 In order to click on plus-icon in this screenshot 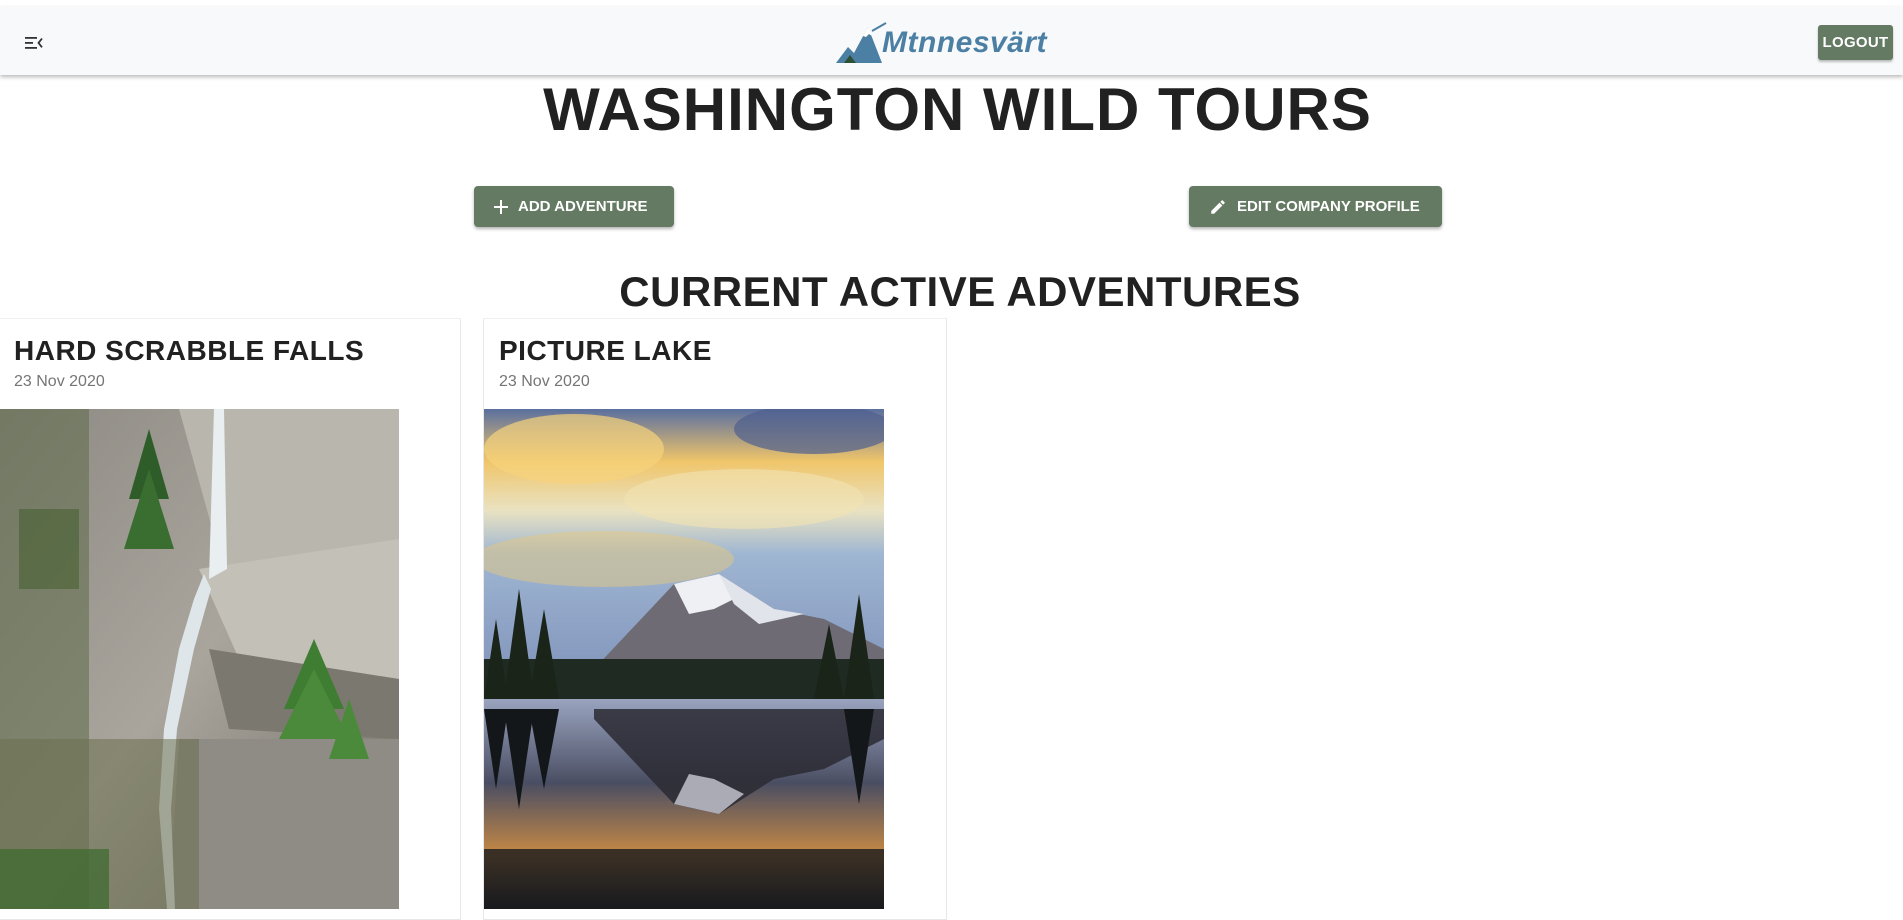, I will do `click(501, 206)`.